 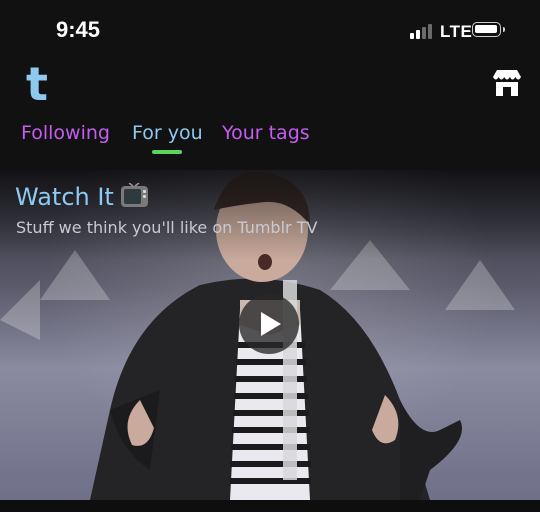 I want to click on card-title: Watch It, so click(x=82, y=197).